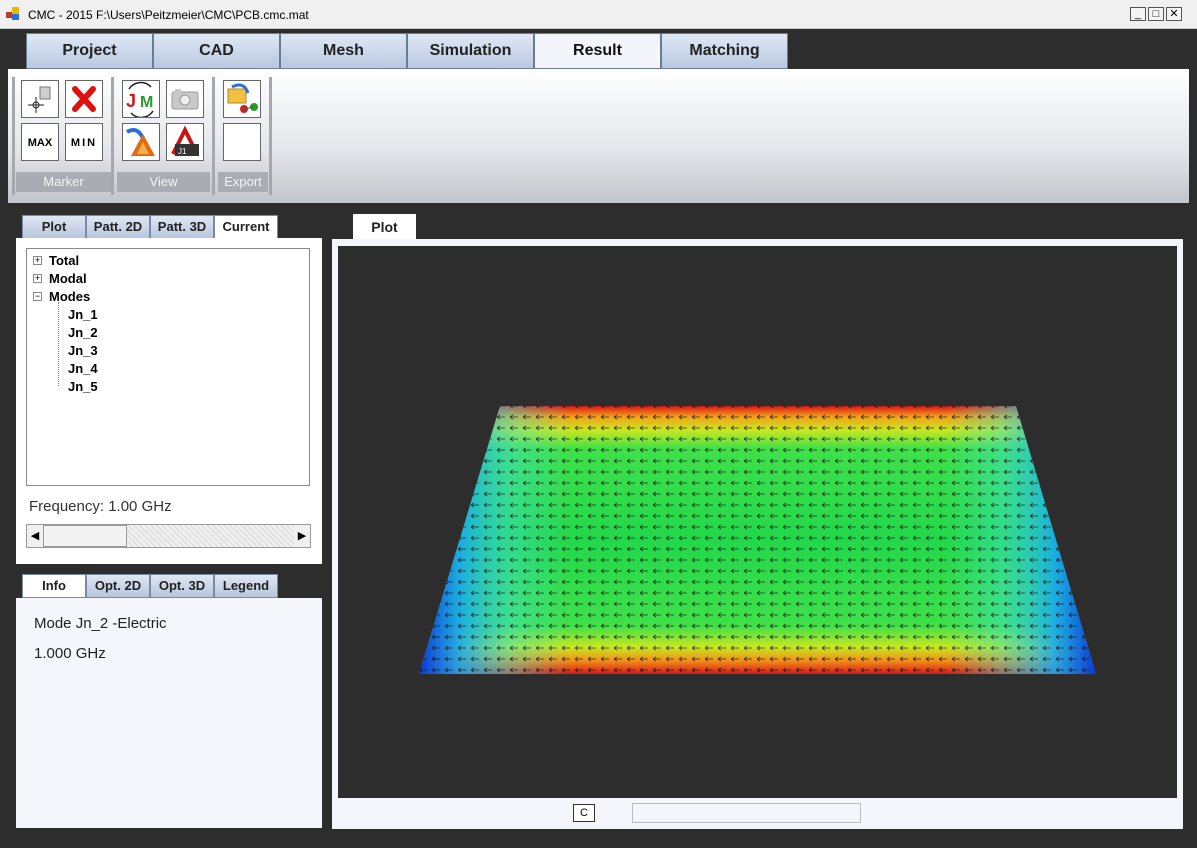 The image size is (1197, 848). Describe the element at coordinates (69, 296) in the screenshot. I see `tree-node-modes: Modes` at that location.